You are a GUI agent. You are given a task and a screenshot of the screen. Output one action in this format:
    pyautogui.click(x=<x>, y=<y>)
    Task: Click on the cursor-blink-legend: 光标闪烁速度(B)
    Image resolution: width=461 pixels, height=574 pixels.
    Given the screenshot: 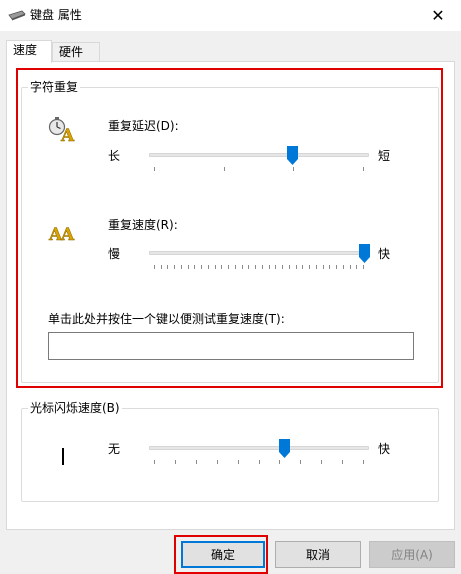 What is the action you would take?
    pyautogui.click(x=75, y=408)
    